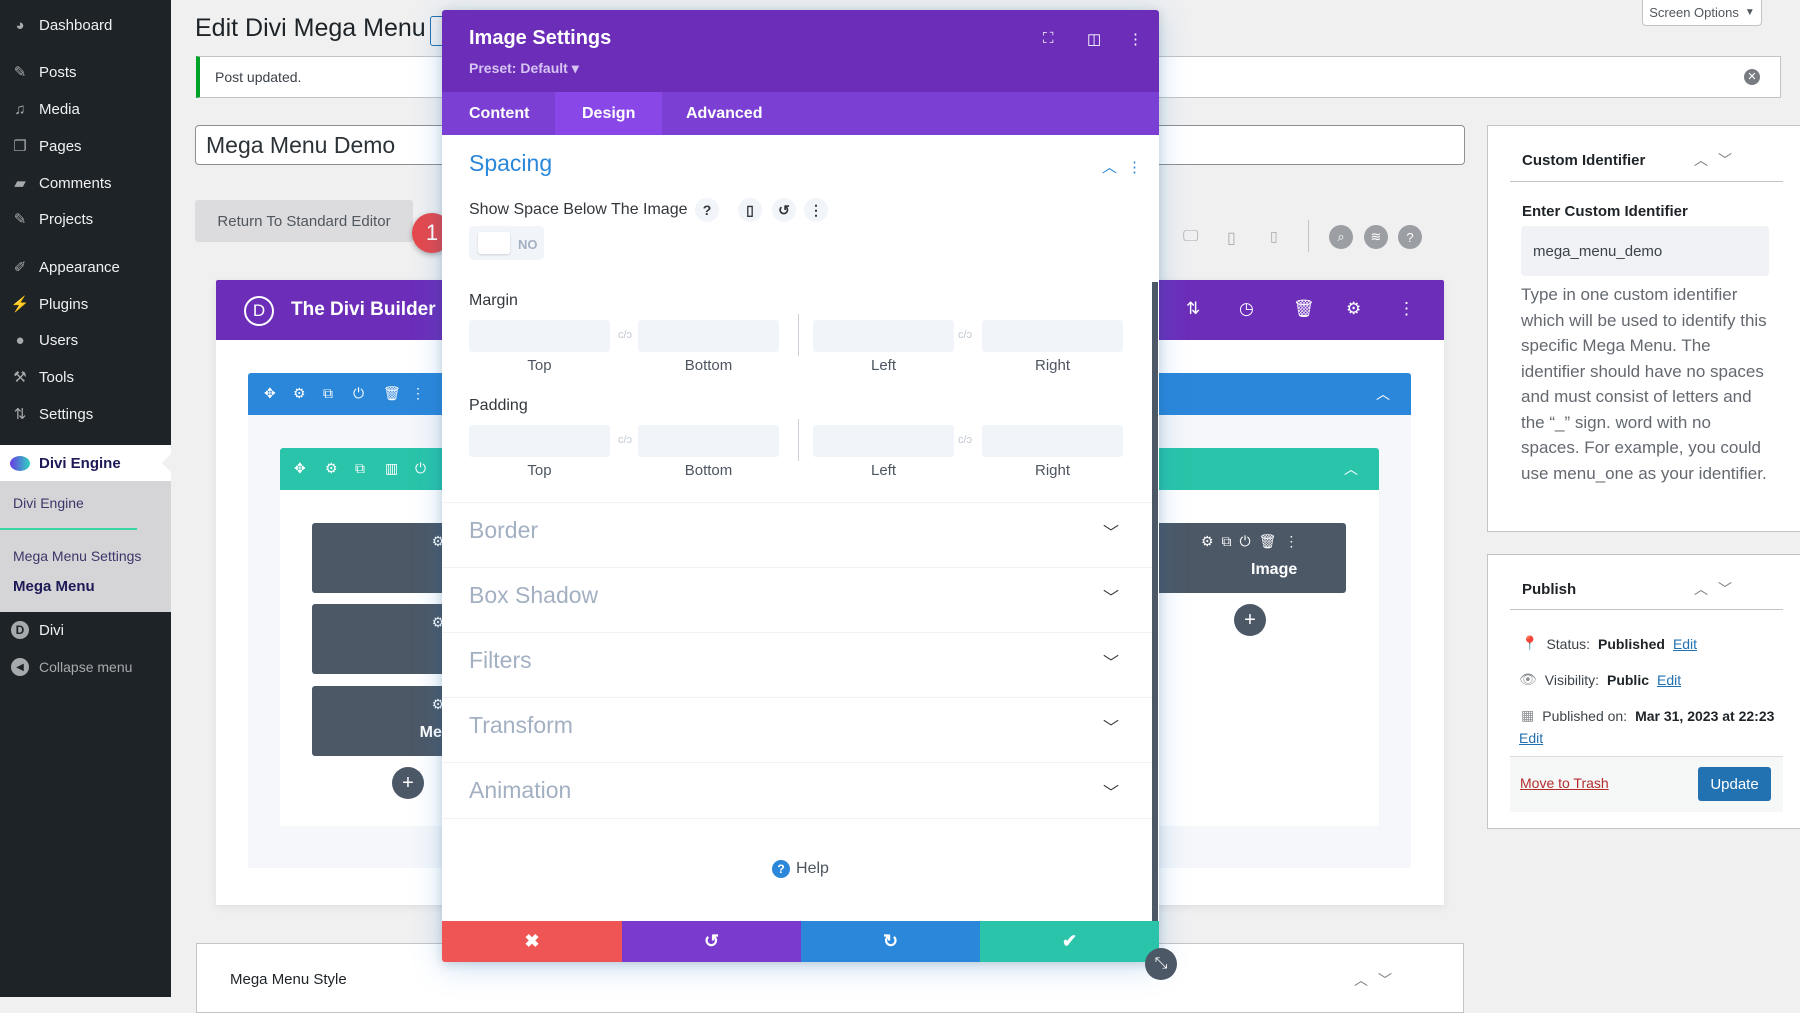  Describe the element at coordinates (1341, 237) in the screenshot. I see `search-icon: ⌕` at that location.